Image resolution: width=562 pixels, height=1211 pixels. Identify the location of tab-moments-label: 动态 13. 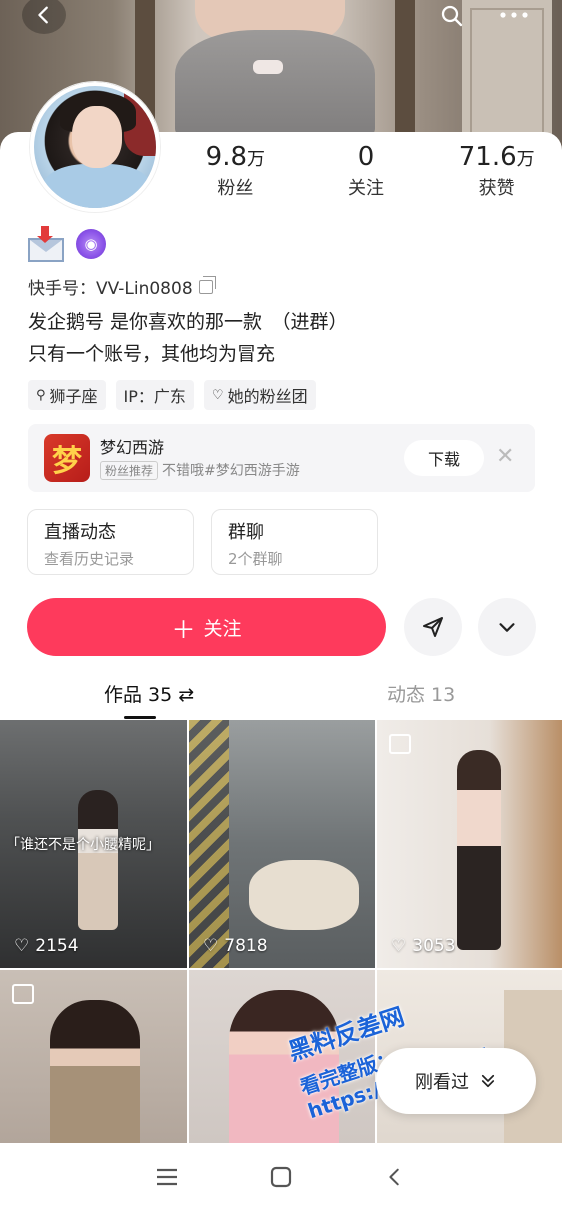
(421, 695).